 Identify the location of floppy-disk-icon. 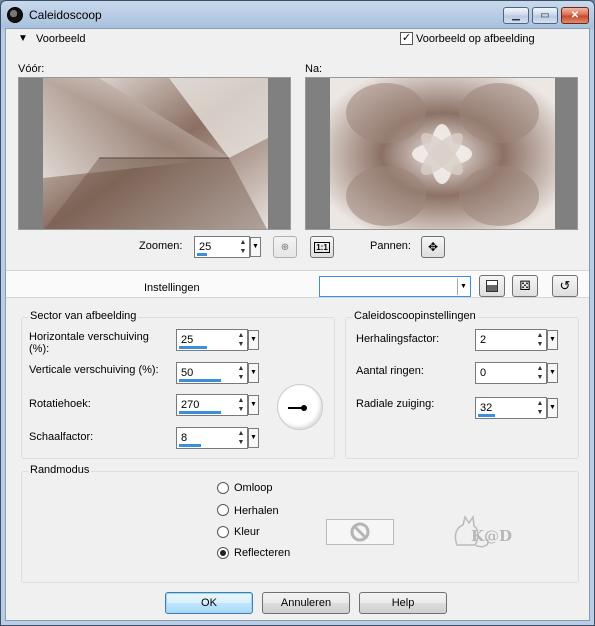
(492, 286).